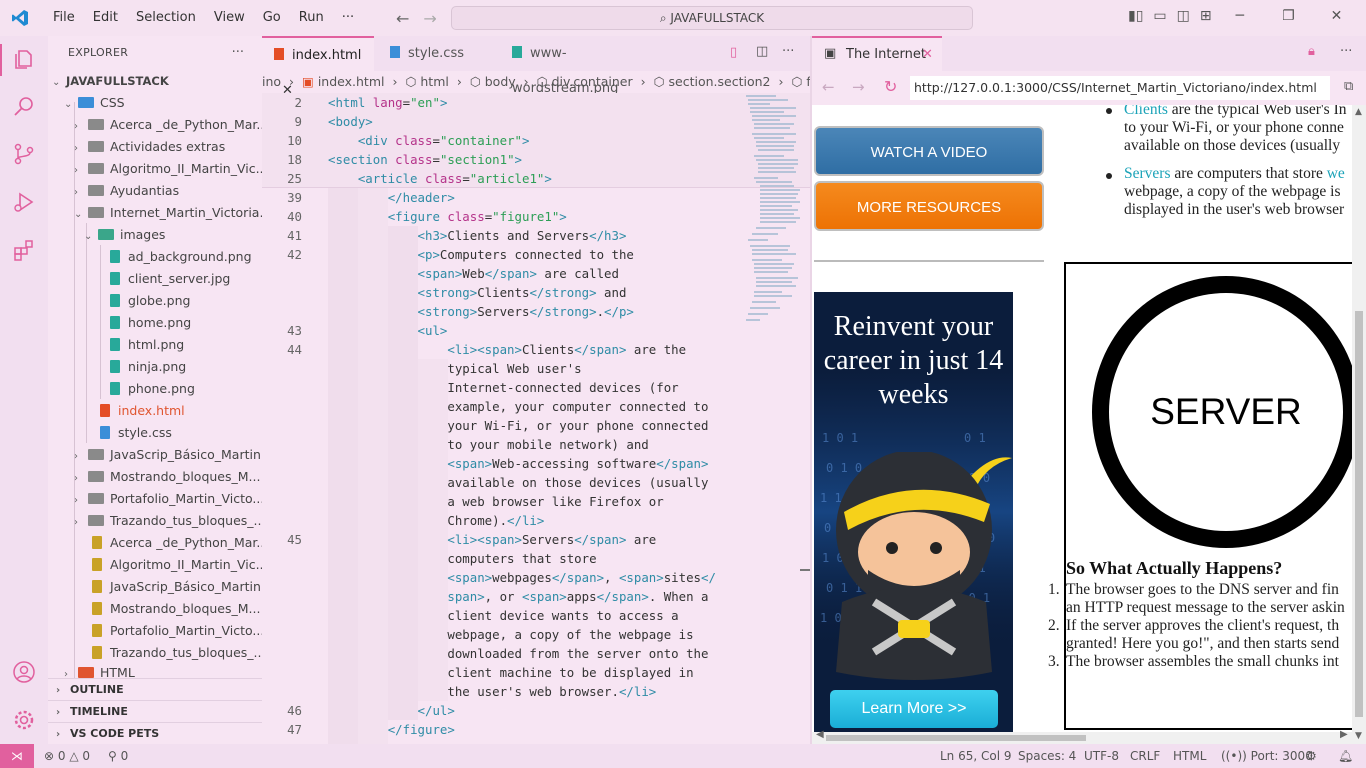  What do you see at coordinates (152, 389) in the screenshot?
I see `tree-file: phone.png` at bounding box center [152, 389].